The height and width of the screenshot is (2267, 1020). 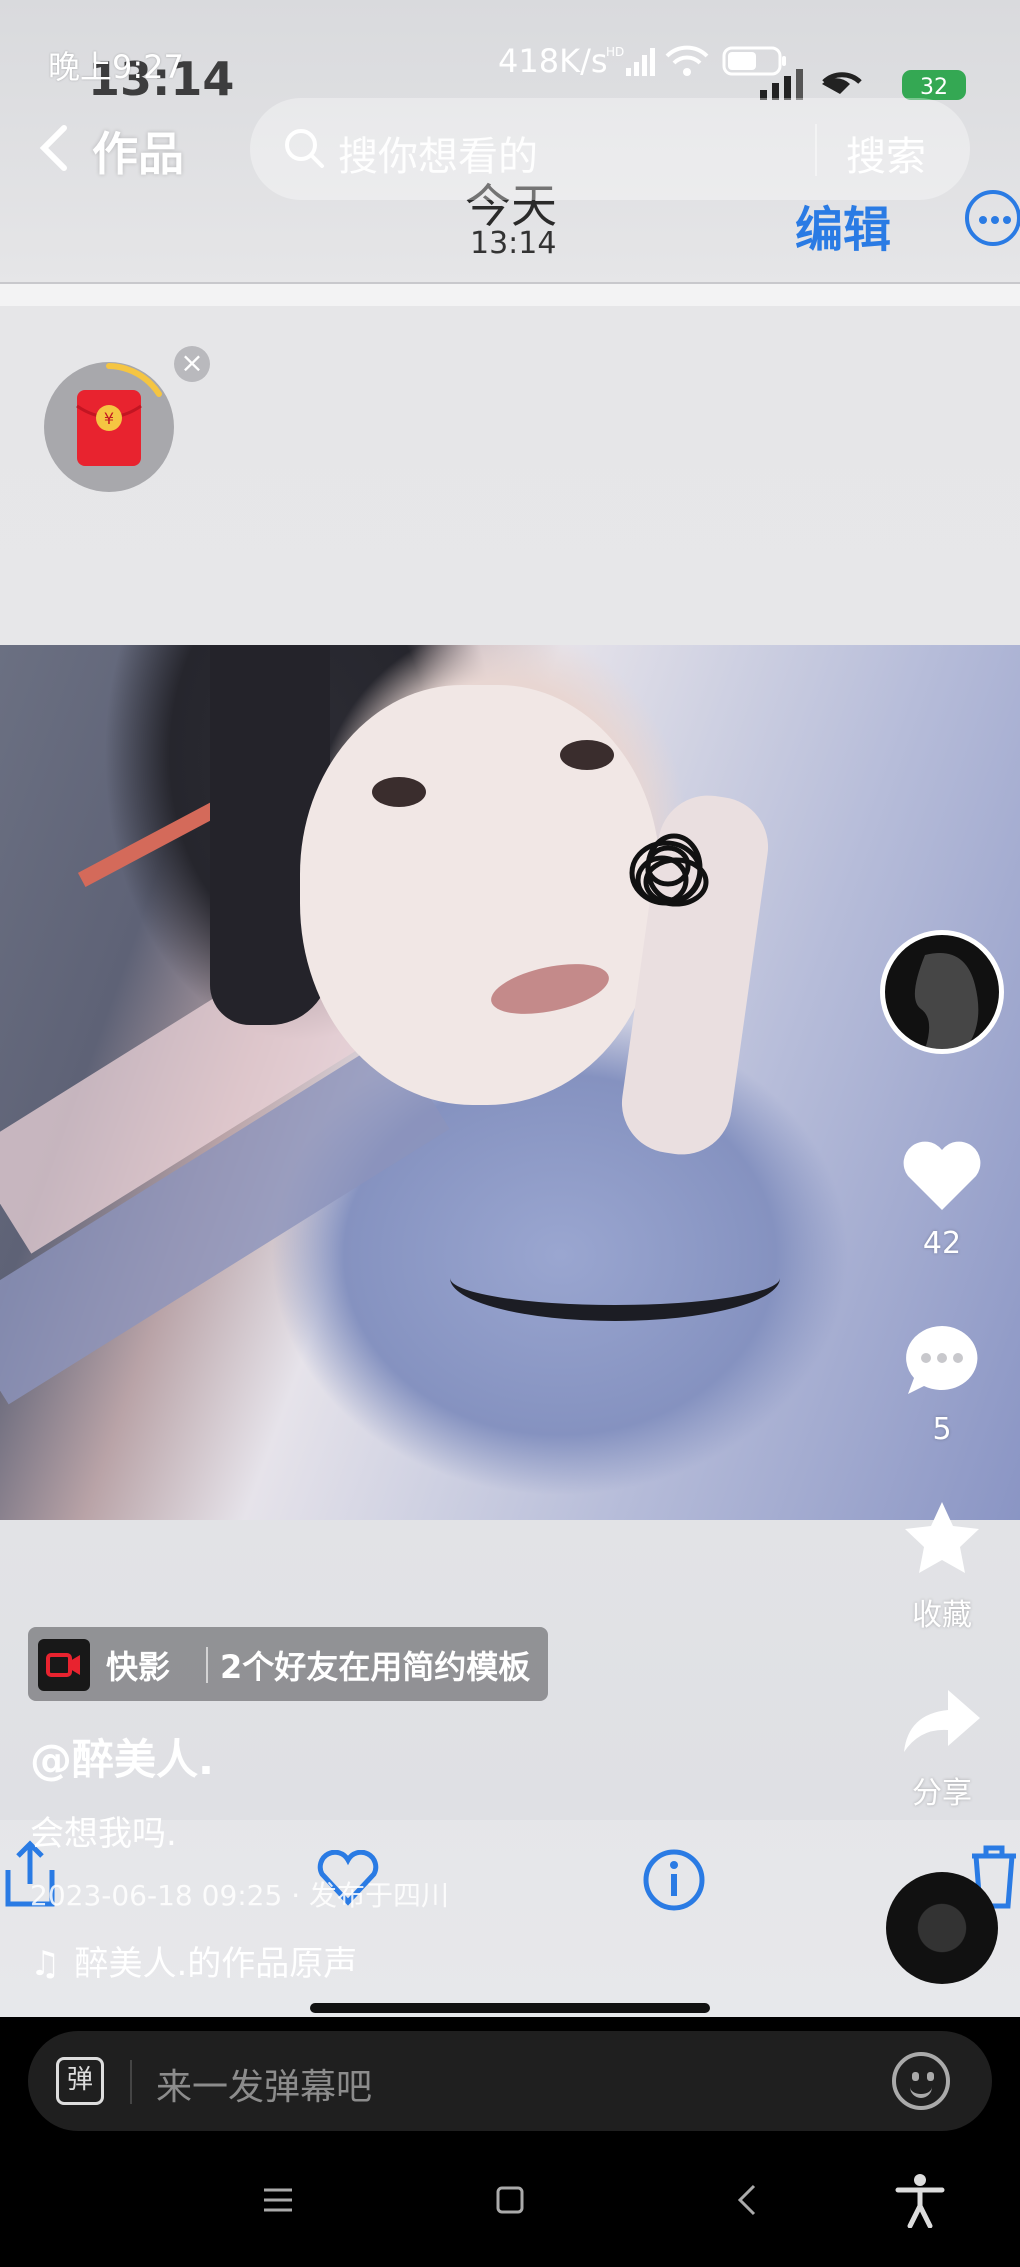 I want to click on back-button, so click(x=55, y=148).